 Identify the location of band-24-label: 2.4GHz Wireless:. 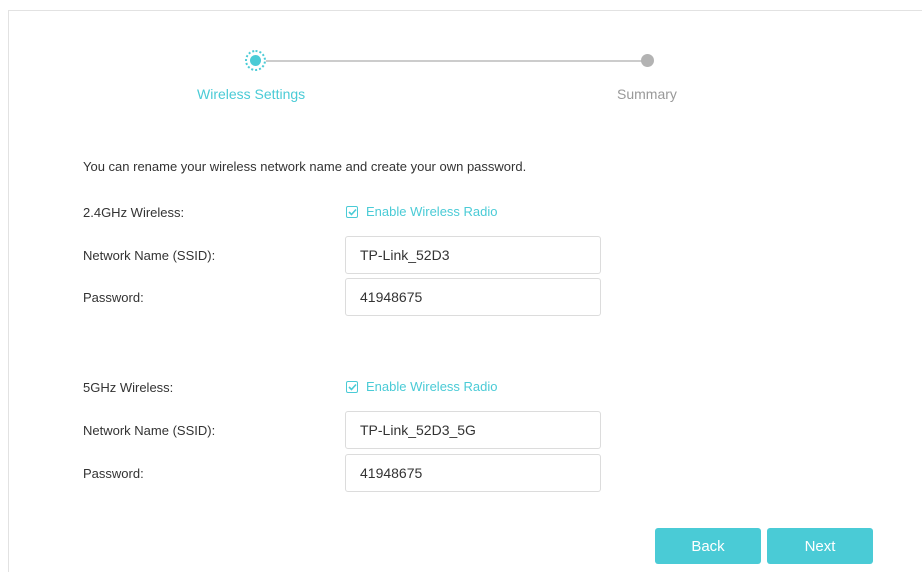
(134, 212).